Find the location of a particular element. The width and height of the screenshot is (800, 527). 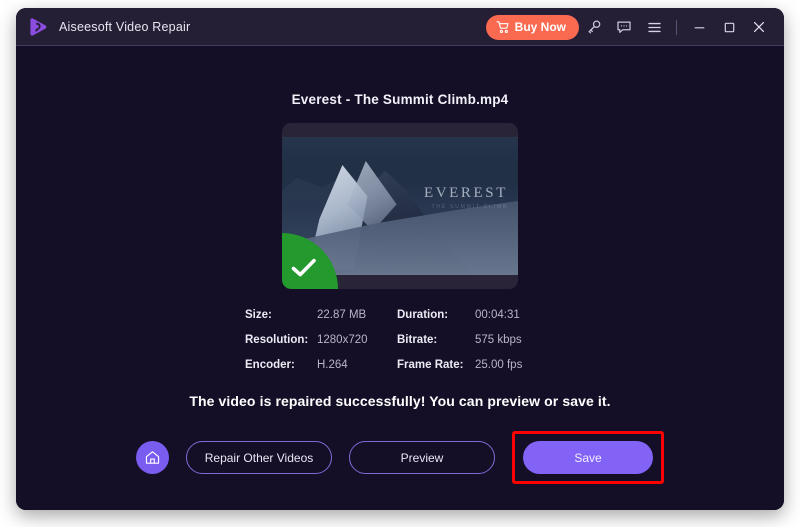

file-name: Everest - The Summit Climb.mp4 is located at coordinates (400, 99).